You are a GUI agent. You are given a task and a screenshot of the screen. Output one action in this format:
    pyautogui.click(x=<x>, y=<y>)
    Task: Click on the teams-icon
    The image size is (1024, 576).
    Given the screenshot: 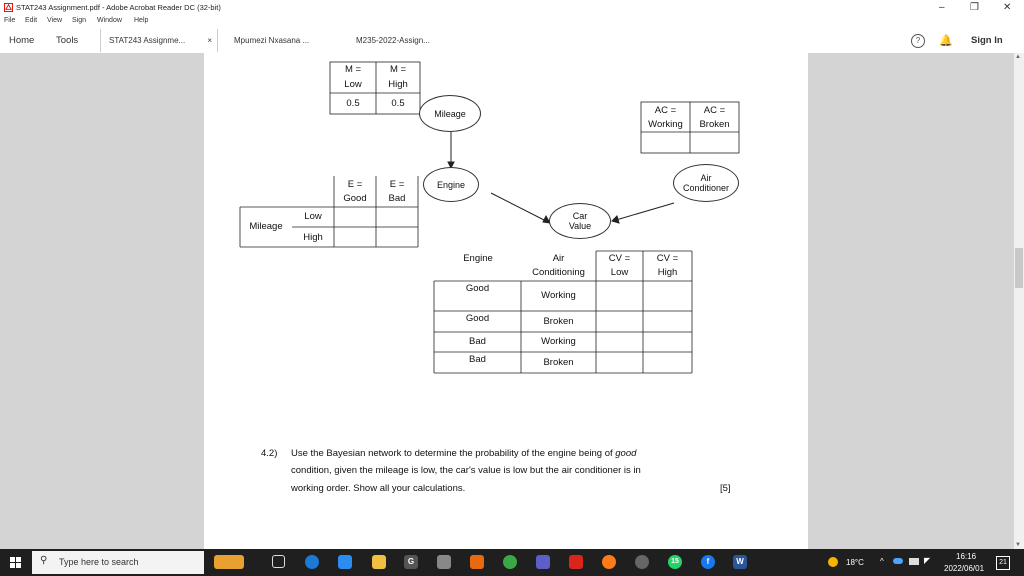 What is the action you would take?
    pyautogui.click(x=543, y=562)
    